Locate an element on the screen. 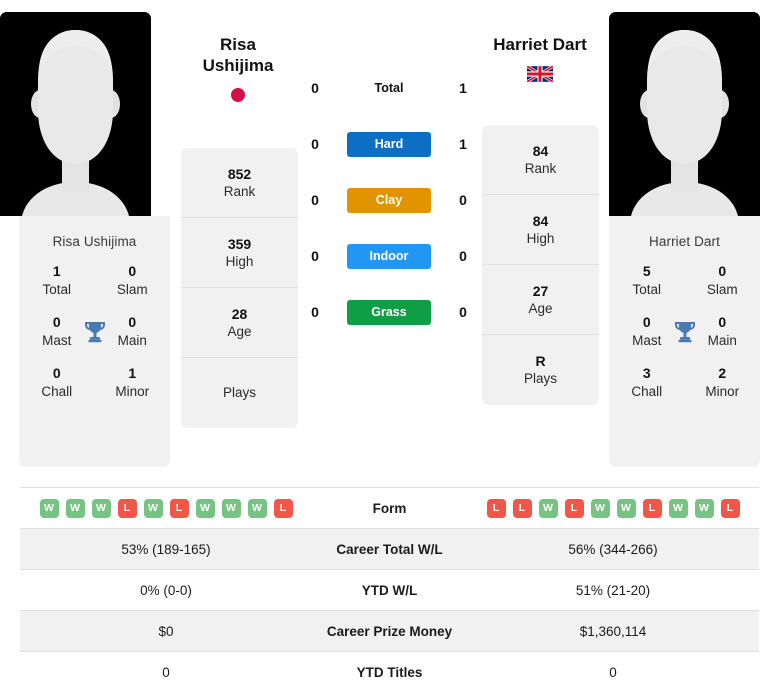 This screenshot has width=779, height=699. row-label-career-prize-money: Career Prize Money is located at coordinates (389, 631).